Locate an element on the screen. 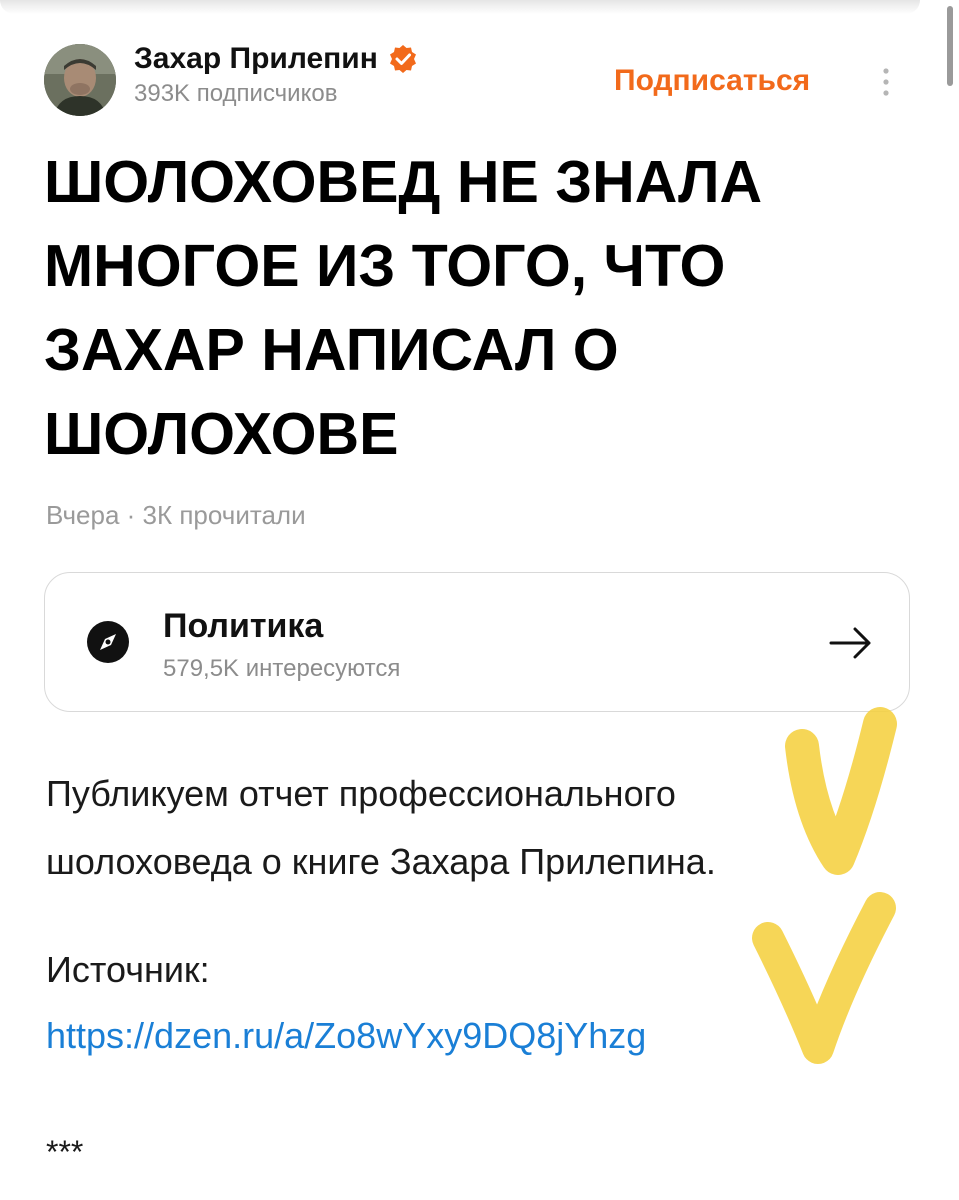 Image resolution: width=959 pixels, height=1200 pixels. verified-badge-icon is located at coordinates (403, 59).